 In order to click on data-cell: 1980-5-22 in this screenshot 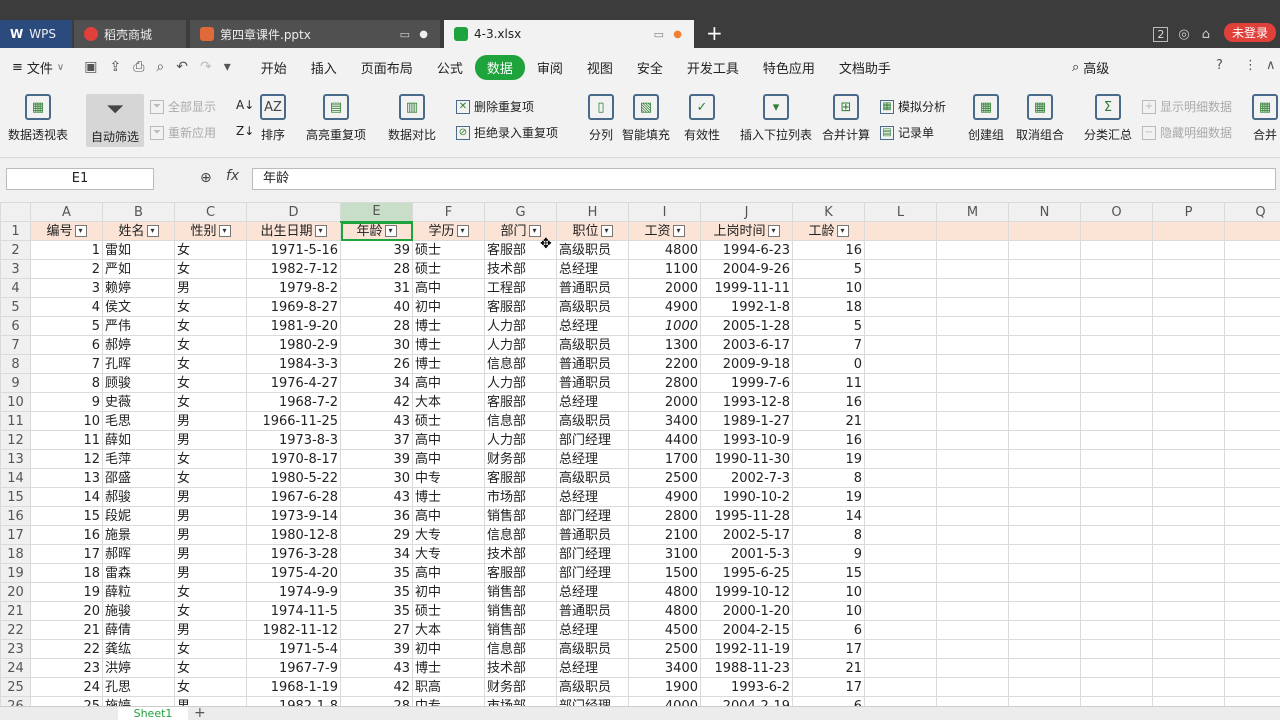, I will do `click(293, 478)`.